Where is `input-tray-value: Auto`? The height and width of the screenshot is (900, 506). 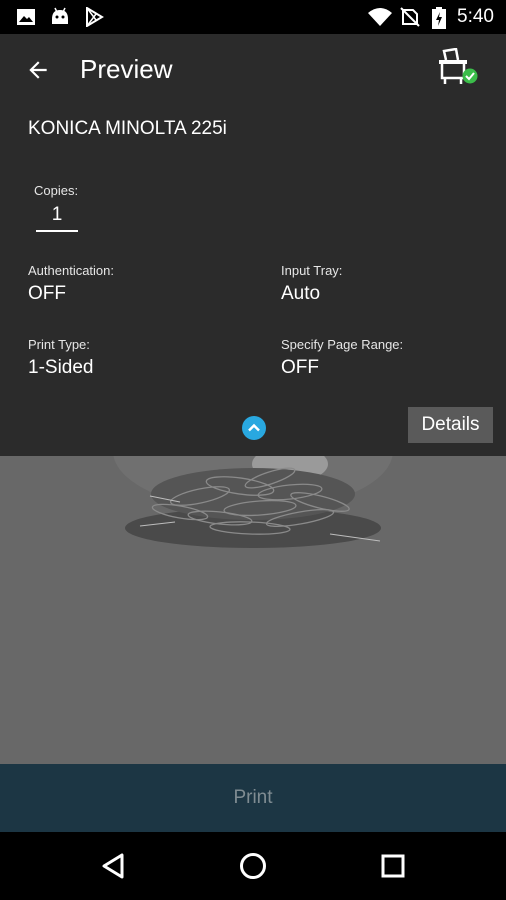 input-tray-value: Auto is located at coordinates (300, 294).